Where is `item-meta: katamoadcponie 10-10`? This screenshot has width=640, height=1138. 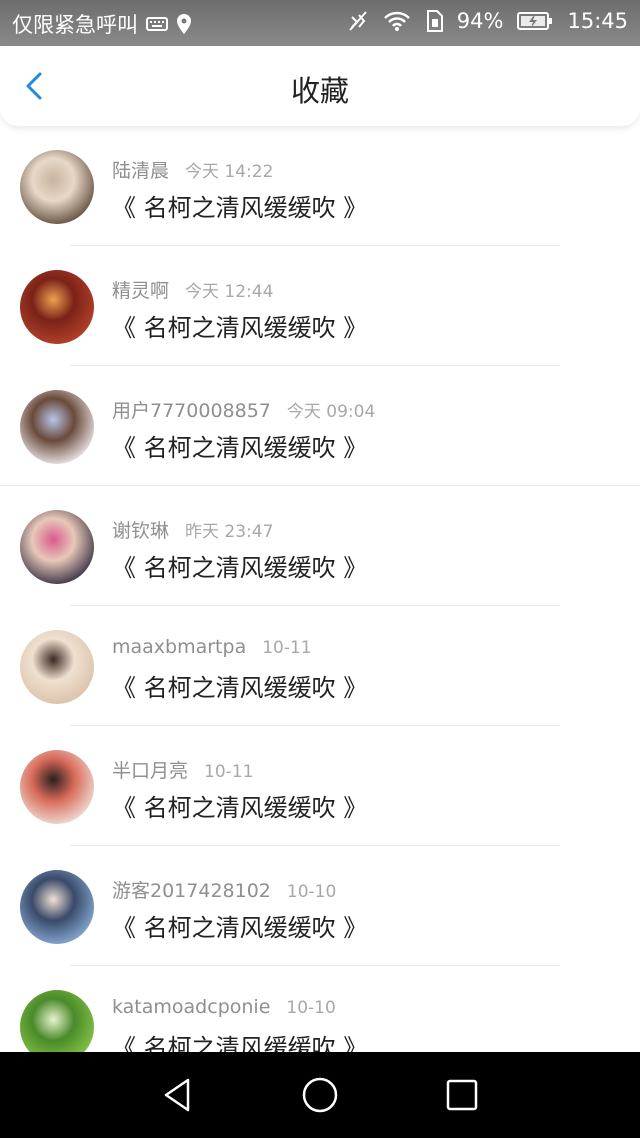
item-meta: katamoadcponie 10-10 is located at coordinates (224, 1007).